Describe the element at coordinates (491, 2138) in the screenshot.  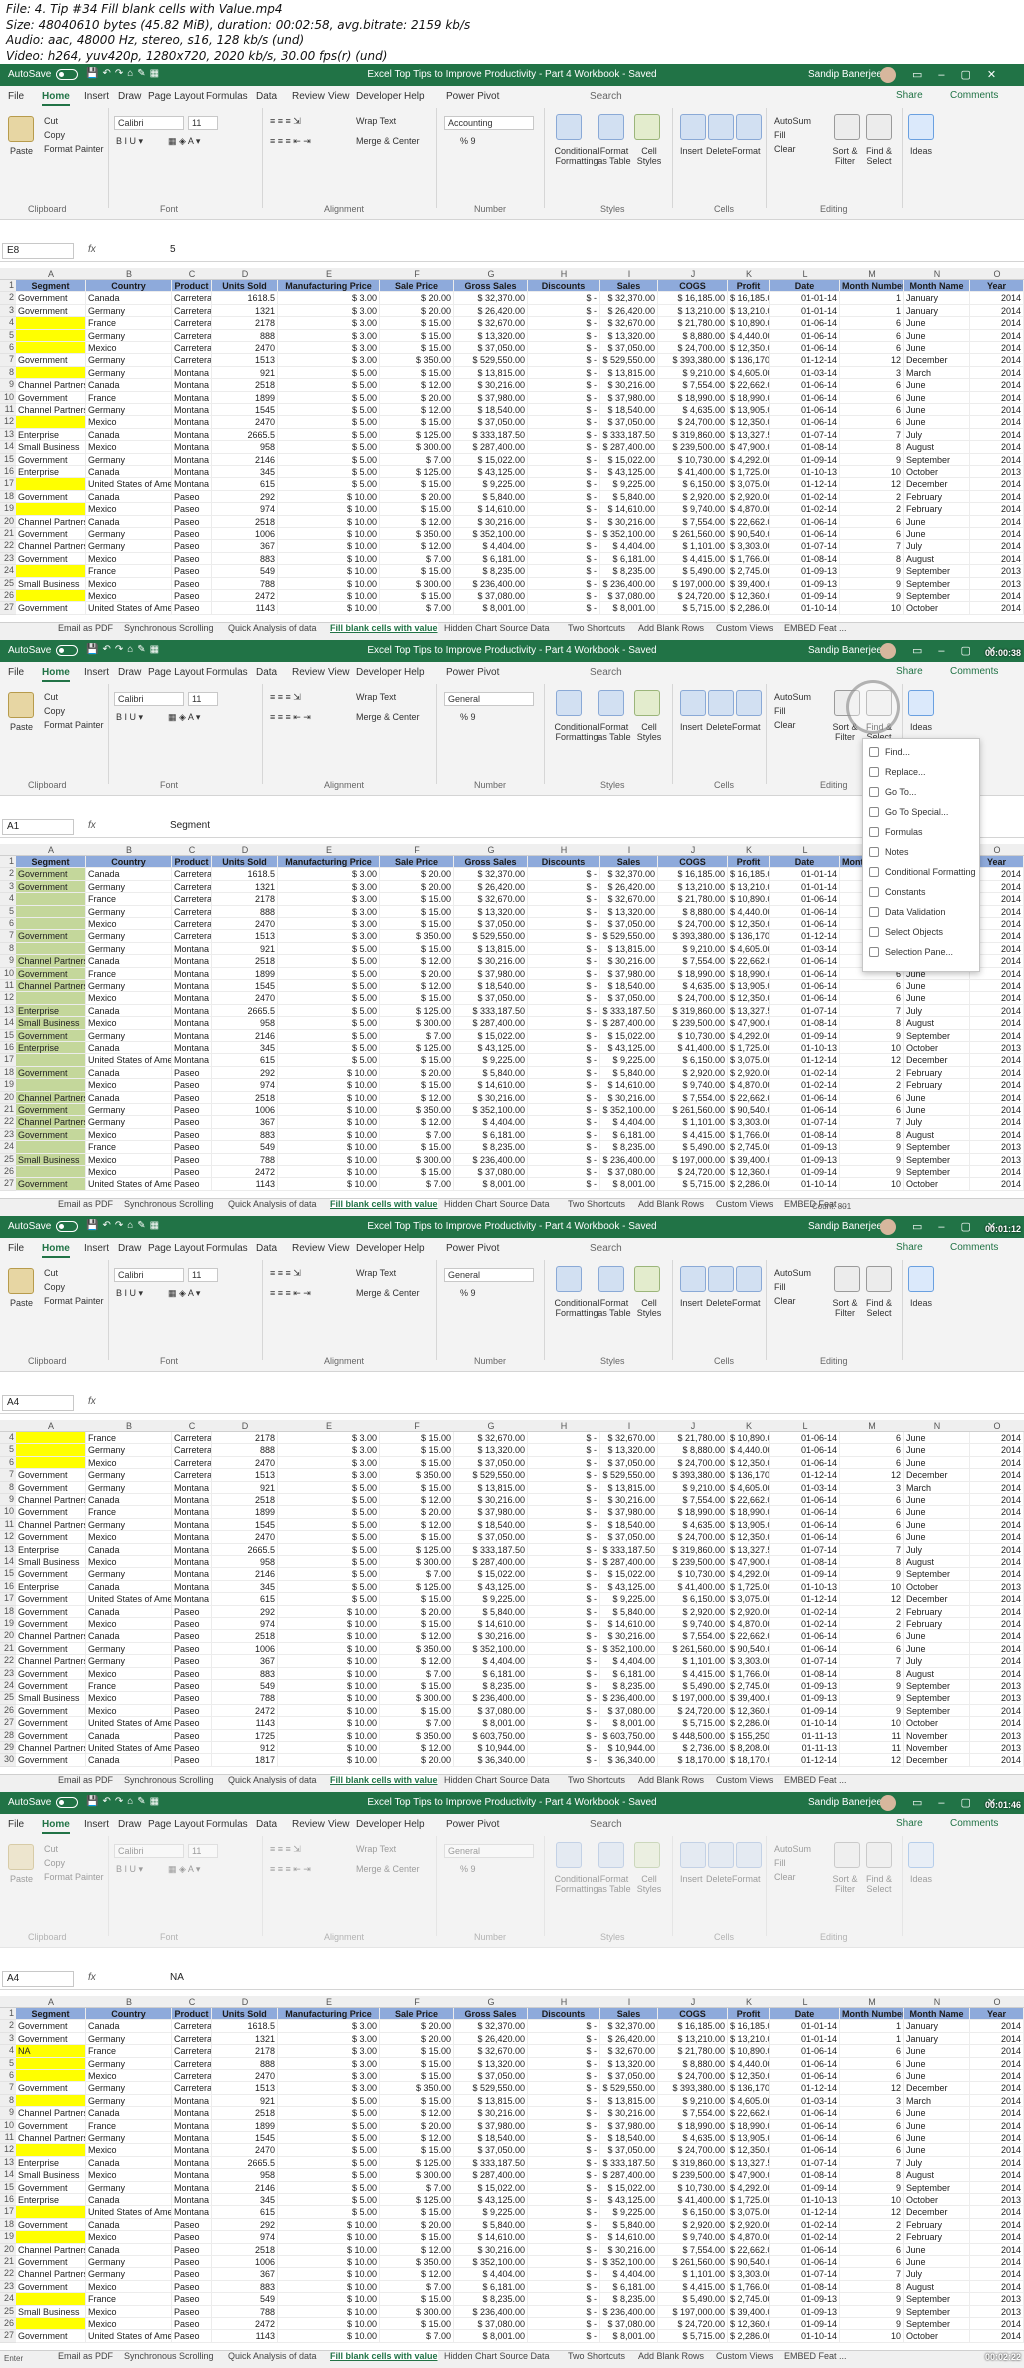
I see `data-cell: $ 18,540.00` at that location.